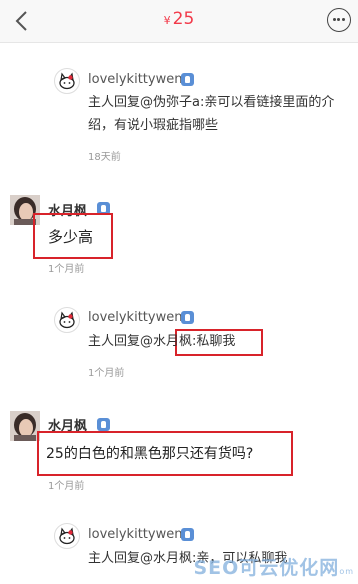 This screenshot has width=358, height=584. What do you see at coordinates (339, 20) in the screenshot?
I see `more-dots-icon` at bounding box center [339, 20].